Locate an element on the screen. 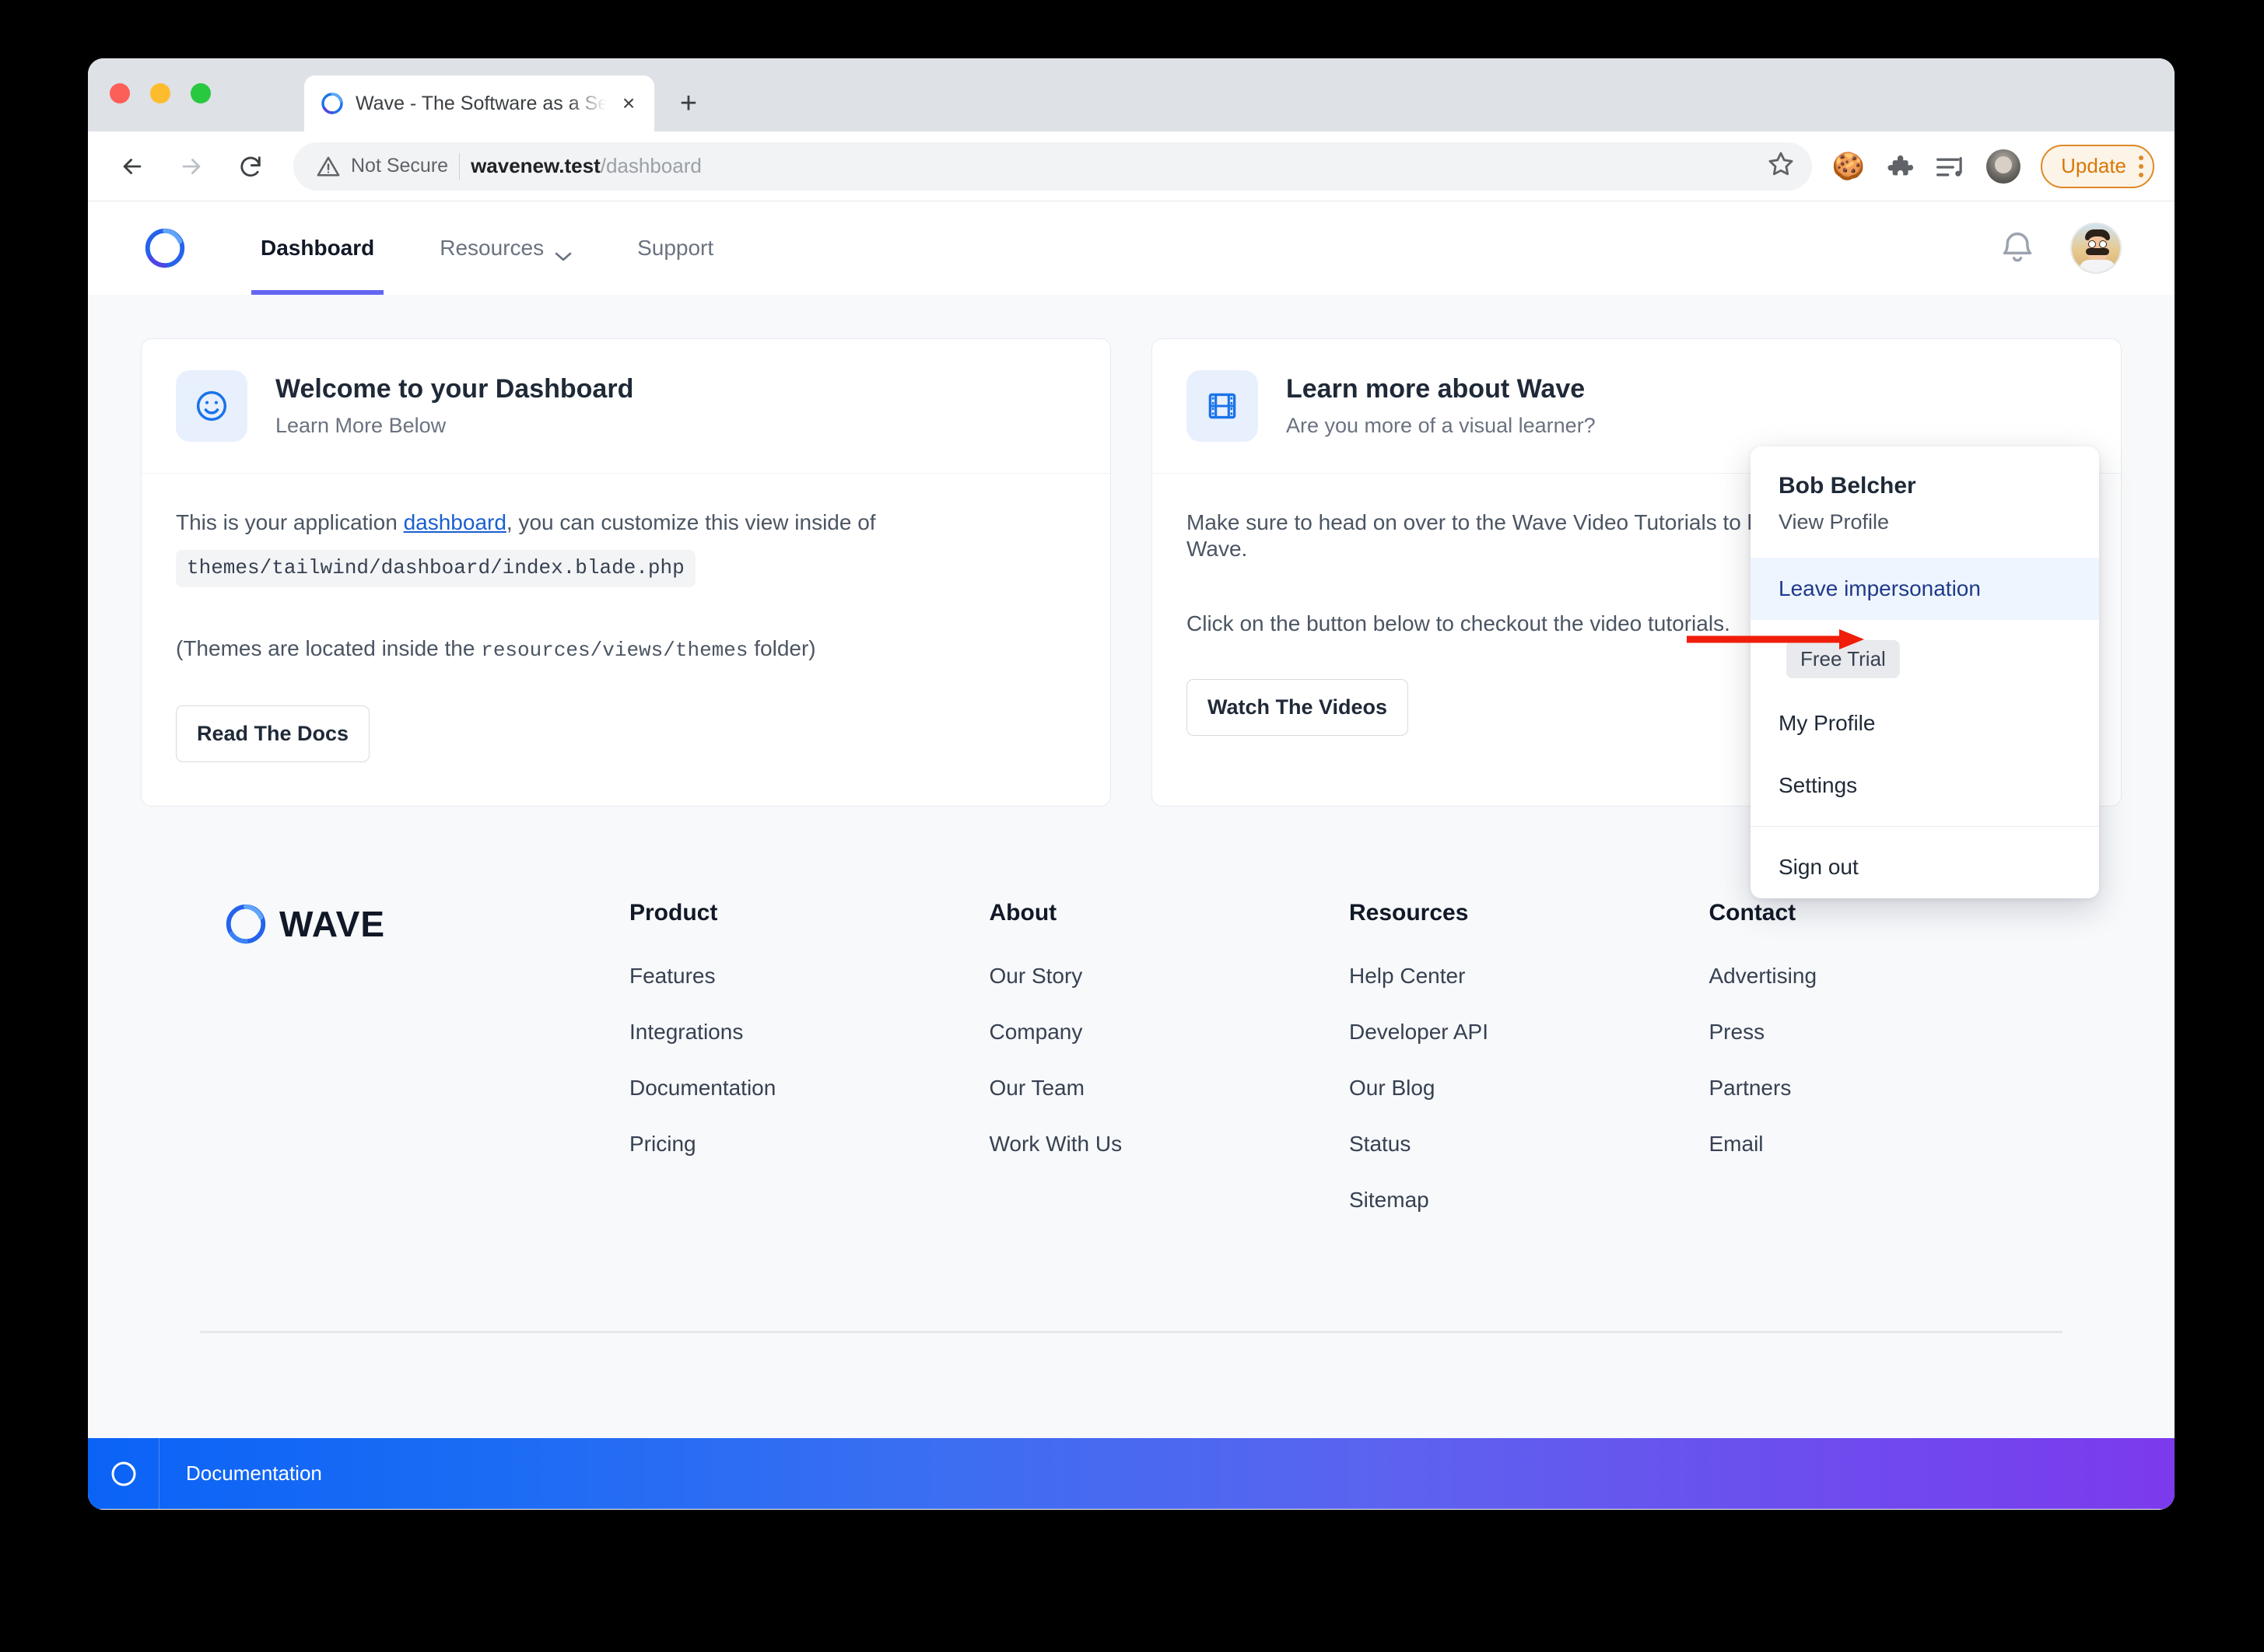  security-status-label: Not Secure is located at coordinates (400, 166).